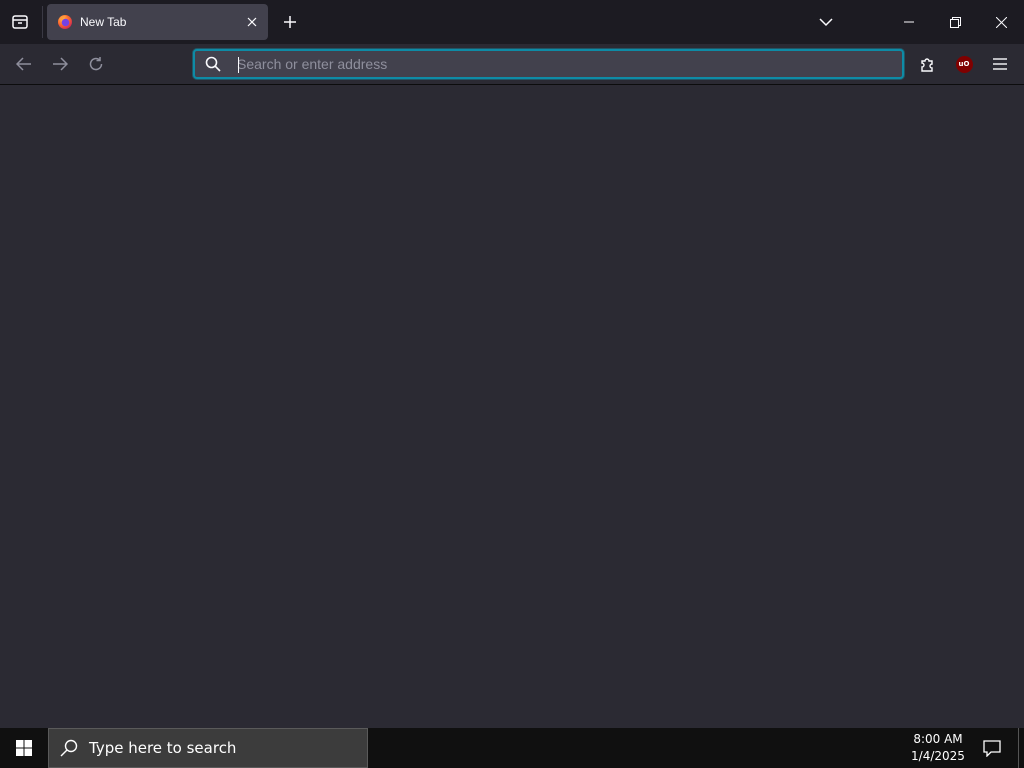  I want to click on chevron-down-icon, so click(826, 22).